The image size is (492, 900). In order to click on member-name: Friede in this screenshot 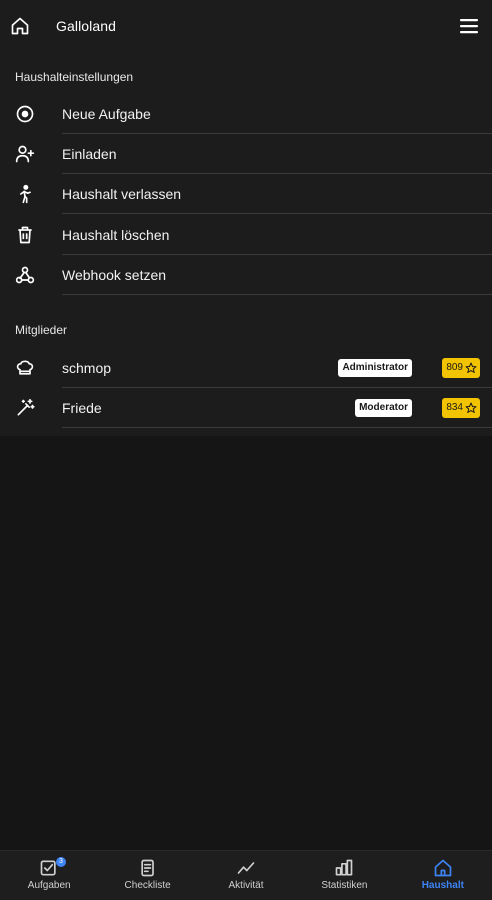, I will do `click(82, 408)`.